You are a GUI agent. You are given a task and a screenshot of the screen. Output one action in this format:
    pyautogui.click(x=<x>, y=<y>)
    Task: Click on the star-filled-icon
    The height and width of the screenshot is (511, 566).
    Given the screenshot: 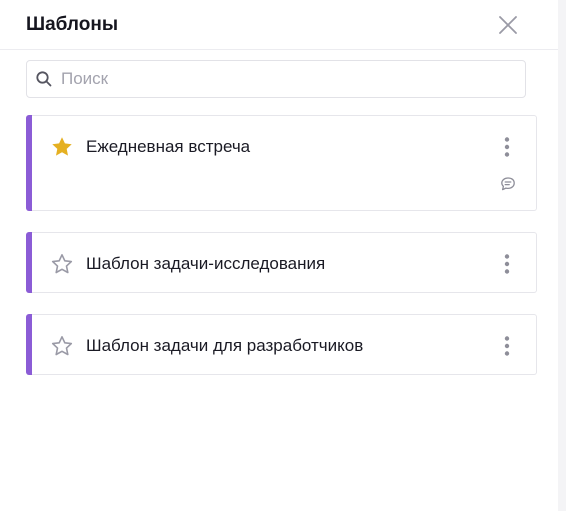 What is the action you would take?
    pyautogui.click(x=62, y=147)
    